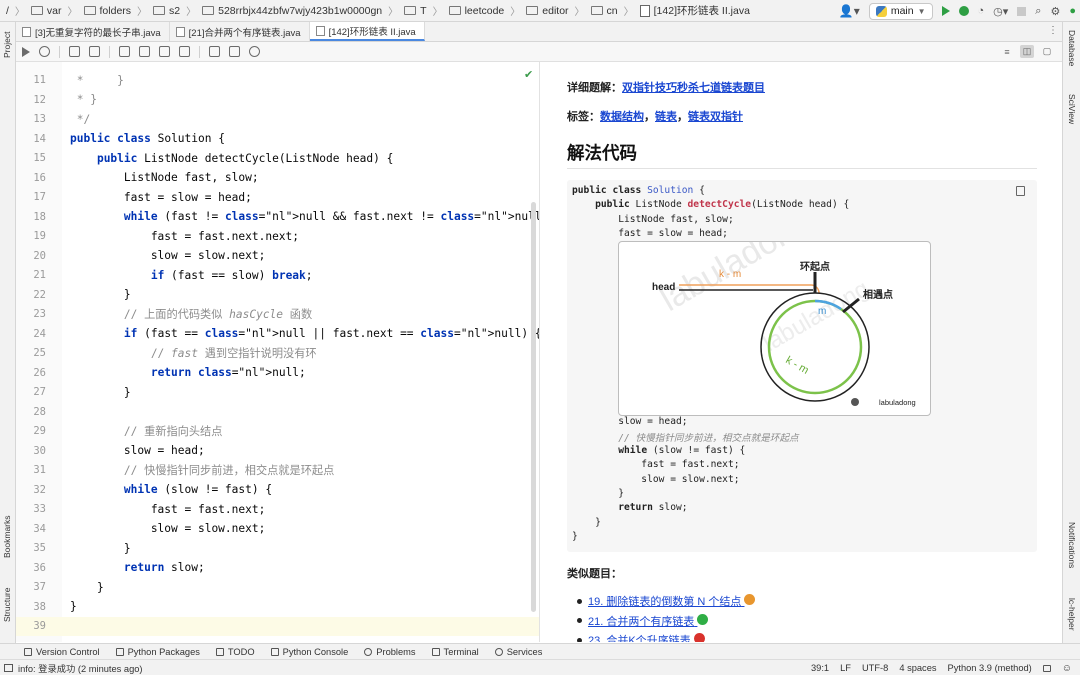 The image size is (1080, 675). I want to click on search-icon: ⌕, so click(1038, 11).